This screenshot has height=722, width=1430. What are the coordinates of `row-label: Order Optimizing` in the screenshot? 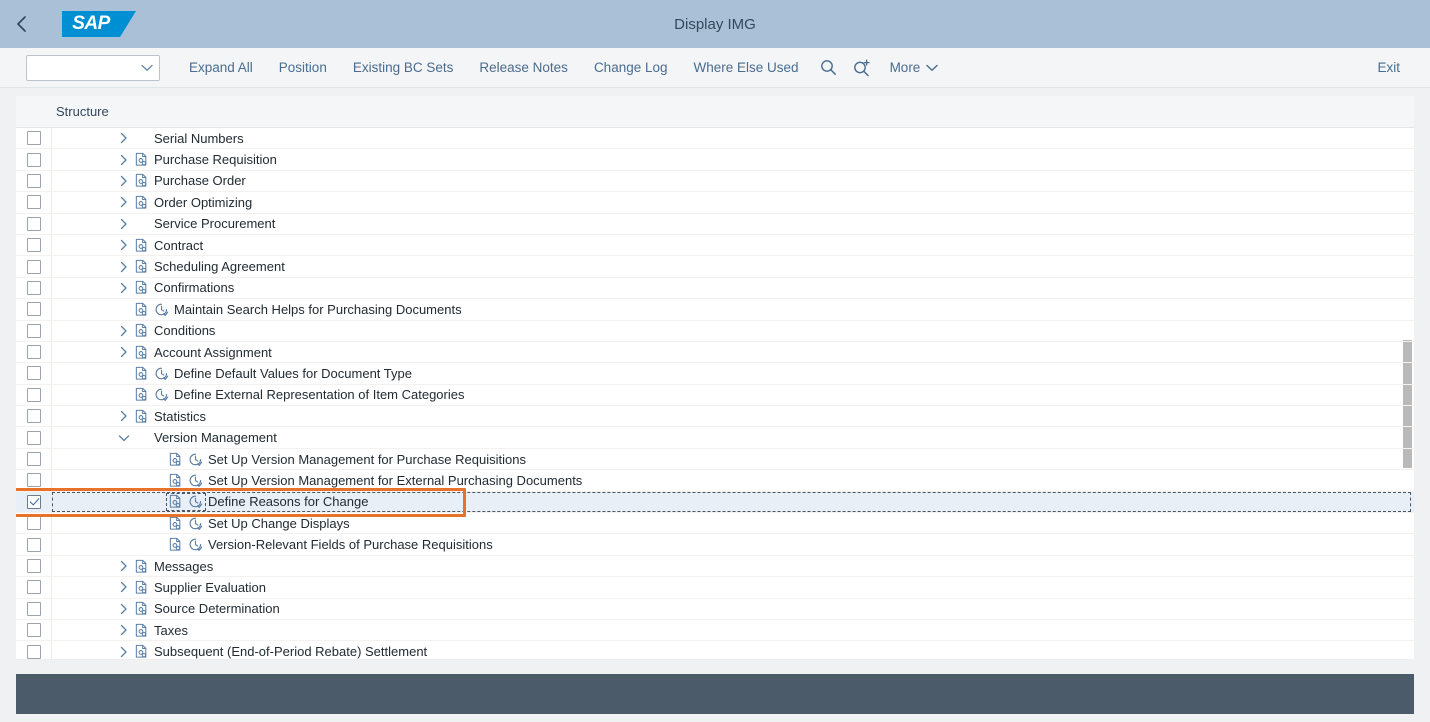 It's located at (201, 202).